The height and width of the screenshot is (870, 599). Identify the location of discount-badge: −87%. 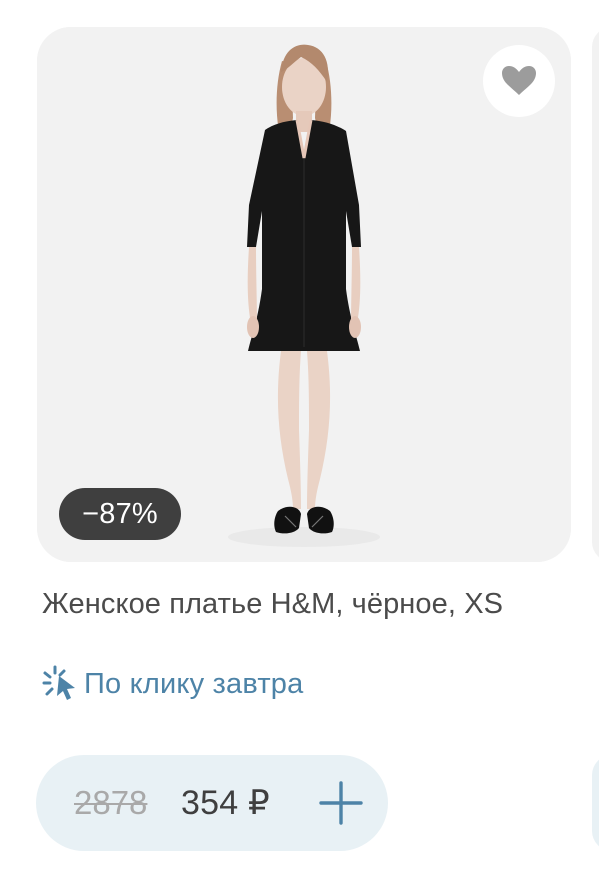
(120, 514).